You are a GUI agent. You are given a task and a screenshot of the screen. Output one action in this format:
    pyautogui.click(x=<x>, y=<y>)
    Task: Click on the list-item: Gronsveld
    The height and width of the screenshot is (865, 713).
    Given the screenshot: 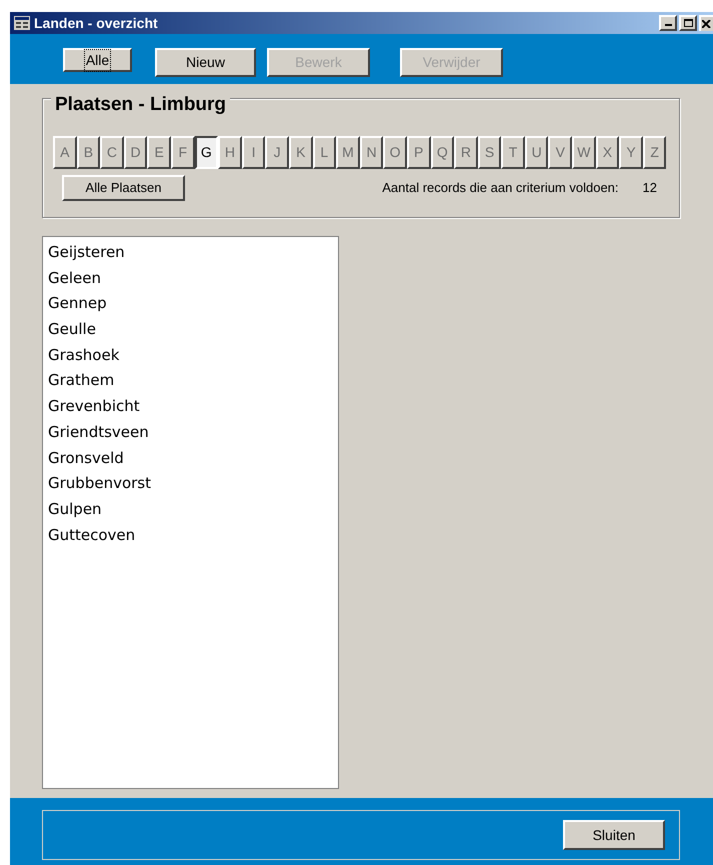 What is the action you would take?
    pyautogui.click(x=193, y=459)
    